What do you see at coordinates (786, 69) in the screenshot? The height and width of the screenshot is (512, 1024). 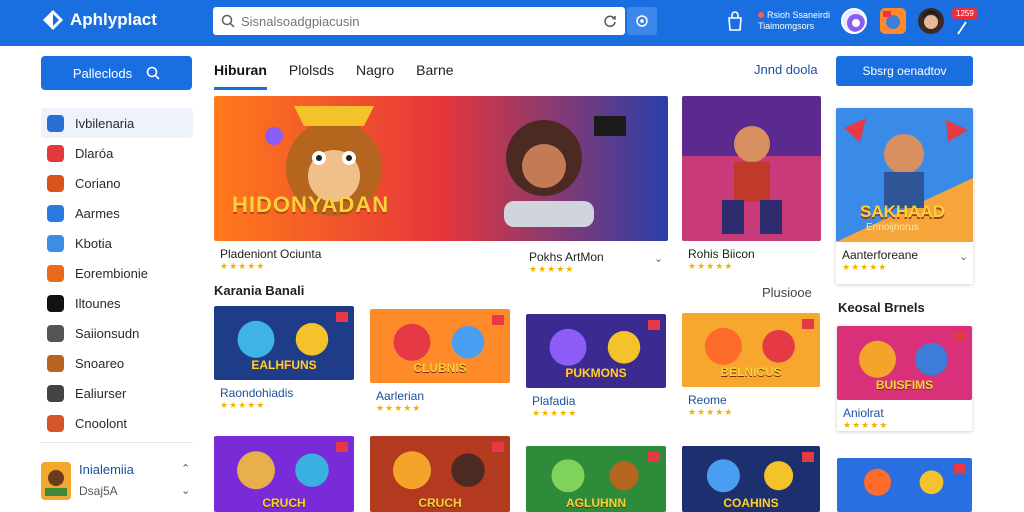 I see `tab-more-link: Jnnd doola` at bounding box center [786, 69].